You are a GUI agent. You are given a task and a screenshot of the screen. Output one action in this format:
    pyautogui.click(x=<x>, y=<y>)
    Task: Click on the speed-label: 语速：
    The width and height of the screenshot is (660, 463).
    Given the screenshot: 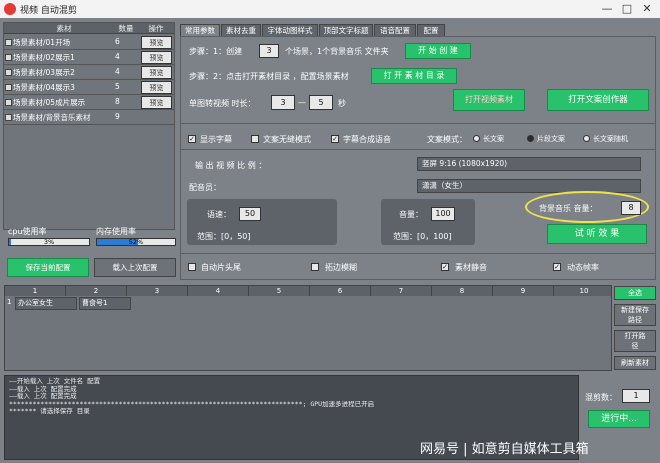 What is the action you would take?
    pyautogui.click(x=219, y=214)
    